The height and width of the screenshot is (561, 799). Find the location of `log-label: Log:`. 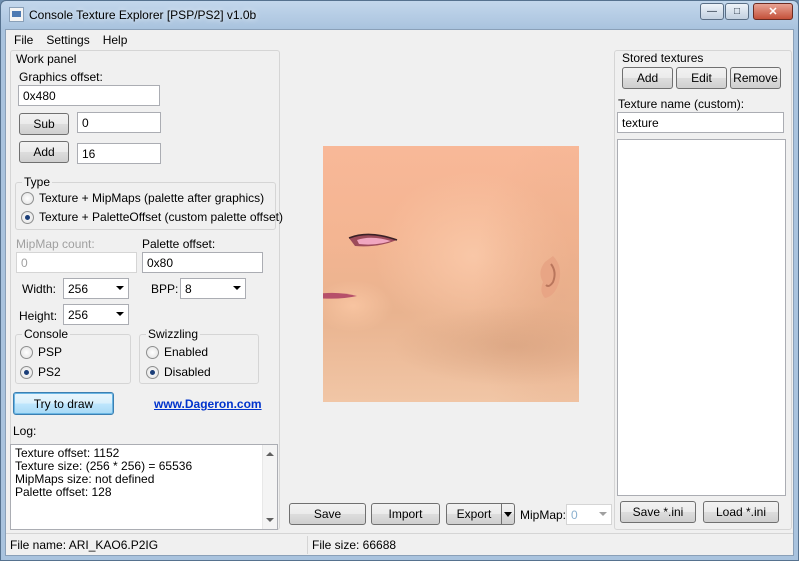

log-label: Log: is located at coordinates (25, 431).